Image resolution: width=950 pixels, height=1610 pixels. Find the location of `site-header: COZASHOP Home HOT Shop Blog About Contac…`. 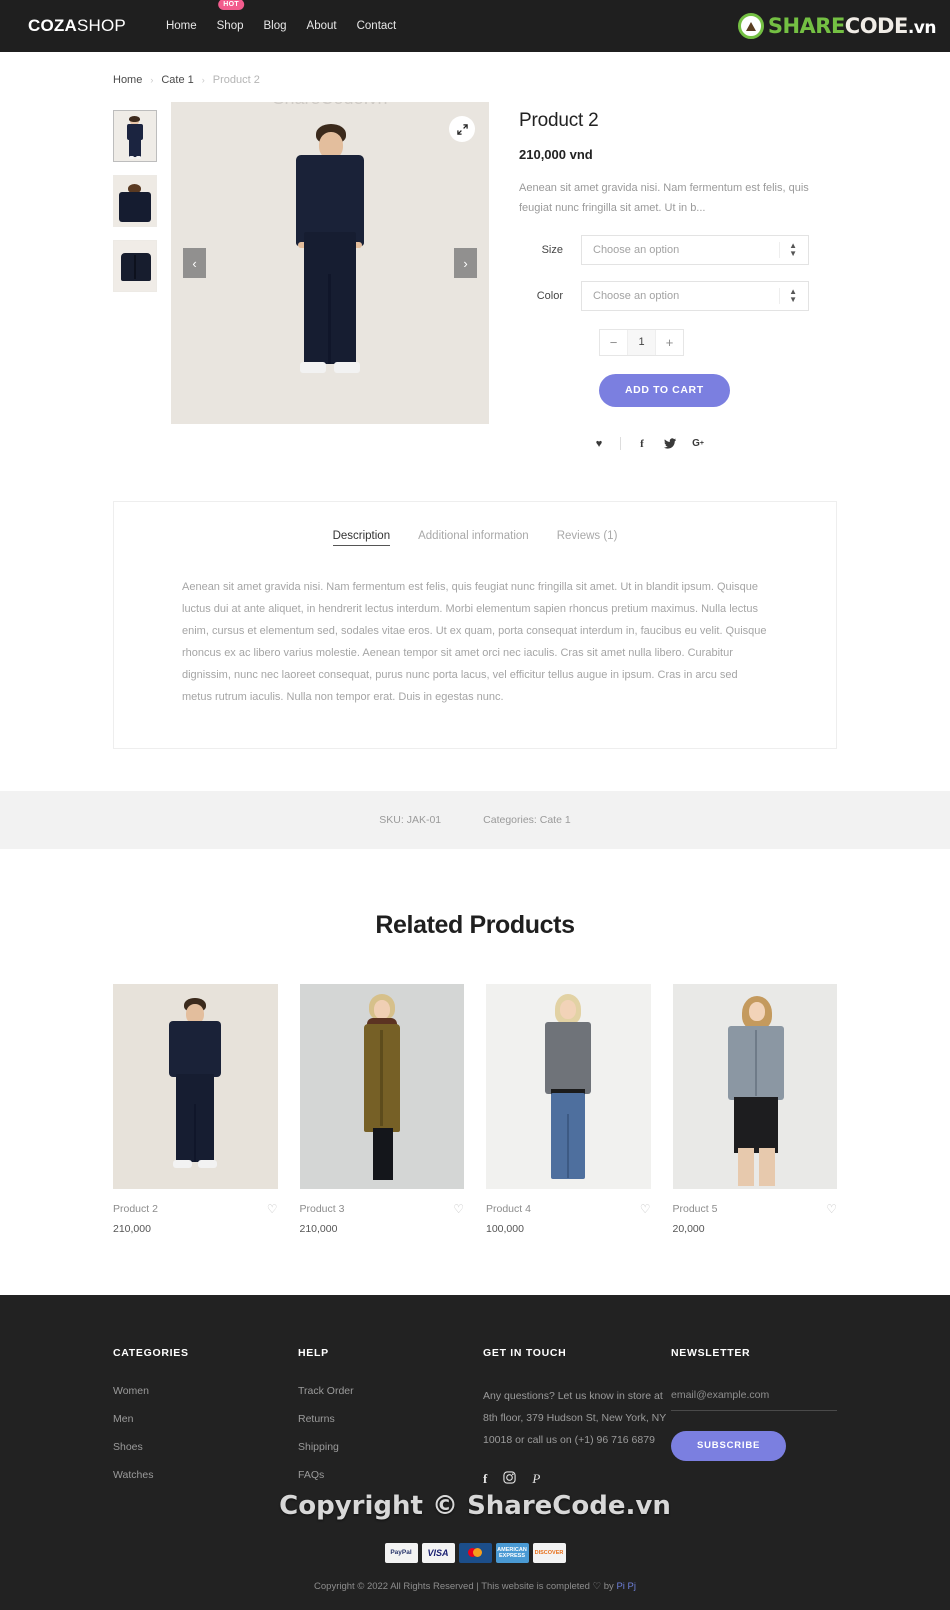

site-header: COZASHOP Home HOT Shop Blog About Contac… is located at coordinates (475, 26).